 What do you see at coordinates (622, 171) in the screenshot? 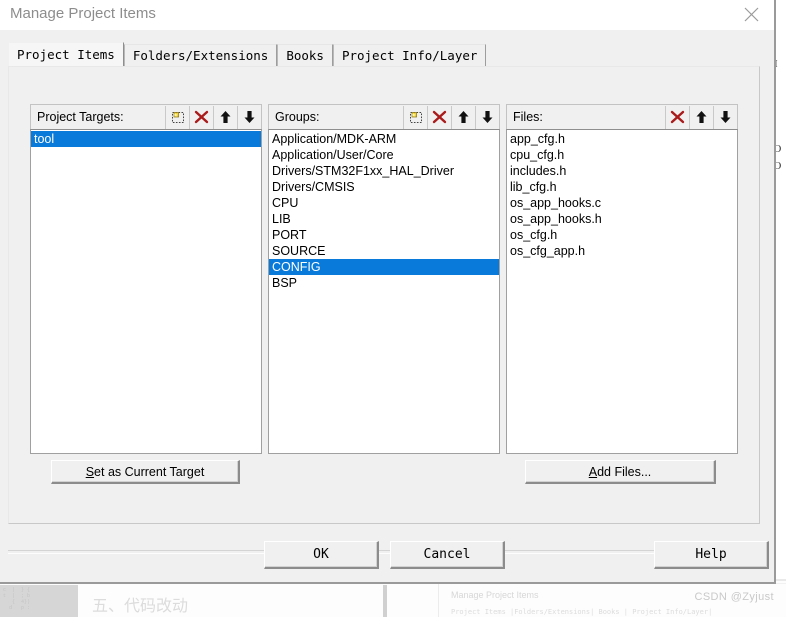
I see `list-item: includes.h` at bounding box center [622, 171].